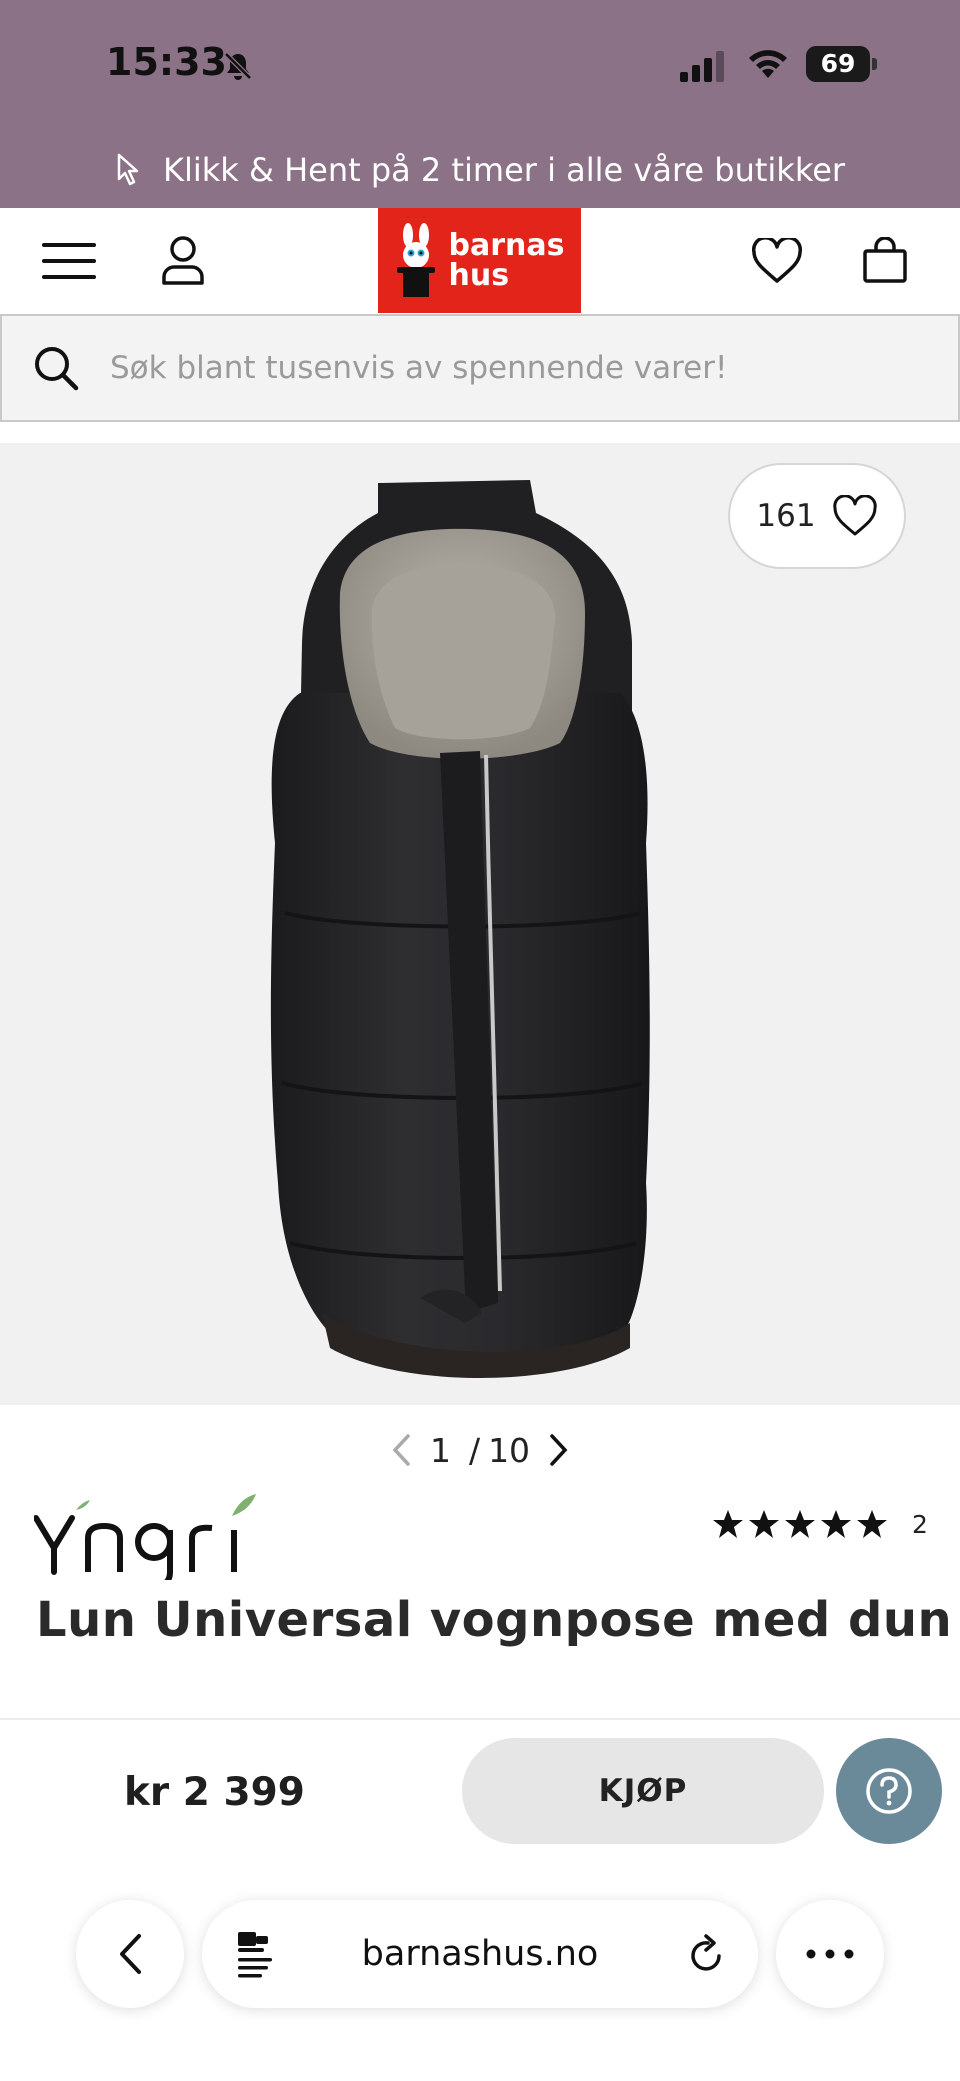 The image size is (960, 2081). What do you see at coordinates (128, 169) in the screenshot?
I see `cursor-icon` at bounding box center [128, 169].